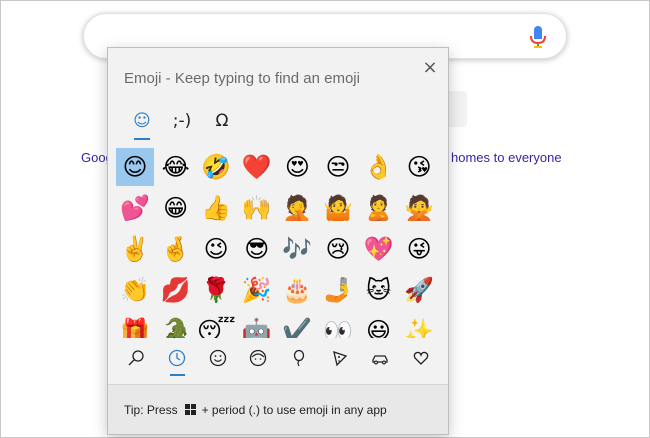  Describe the element at coordinates (135, 290) in the screenshot. I see `emoji-cell: 👏` at that location.